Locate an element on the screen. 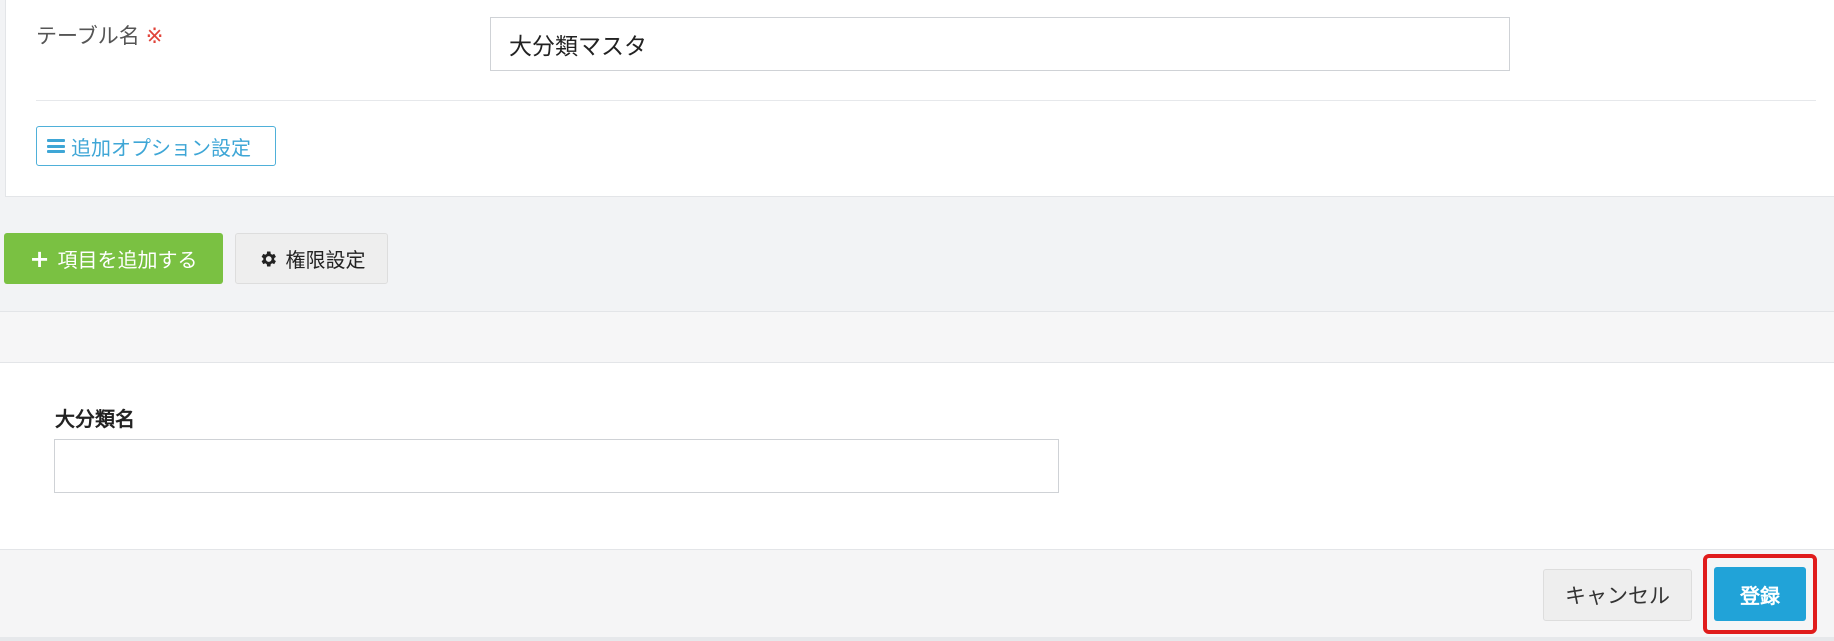 The image size is (1834, 641). gear-icon is located at coordinates (268, 258).